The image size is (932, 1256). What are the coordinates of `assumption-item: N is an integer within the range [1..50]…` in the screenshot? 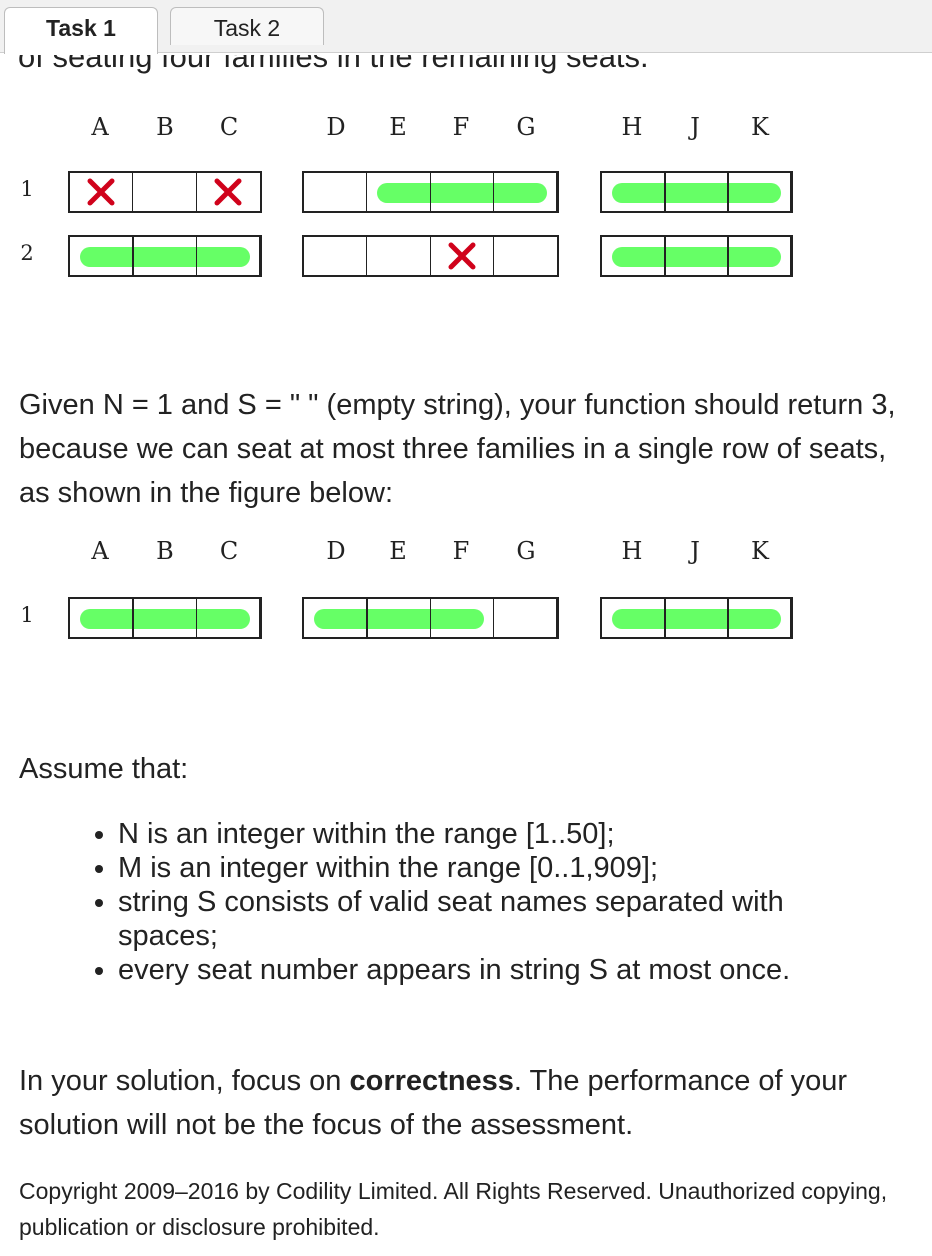 It's located at (498, 834).